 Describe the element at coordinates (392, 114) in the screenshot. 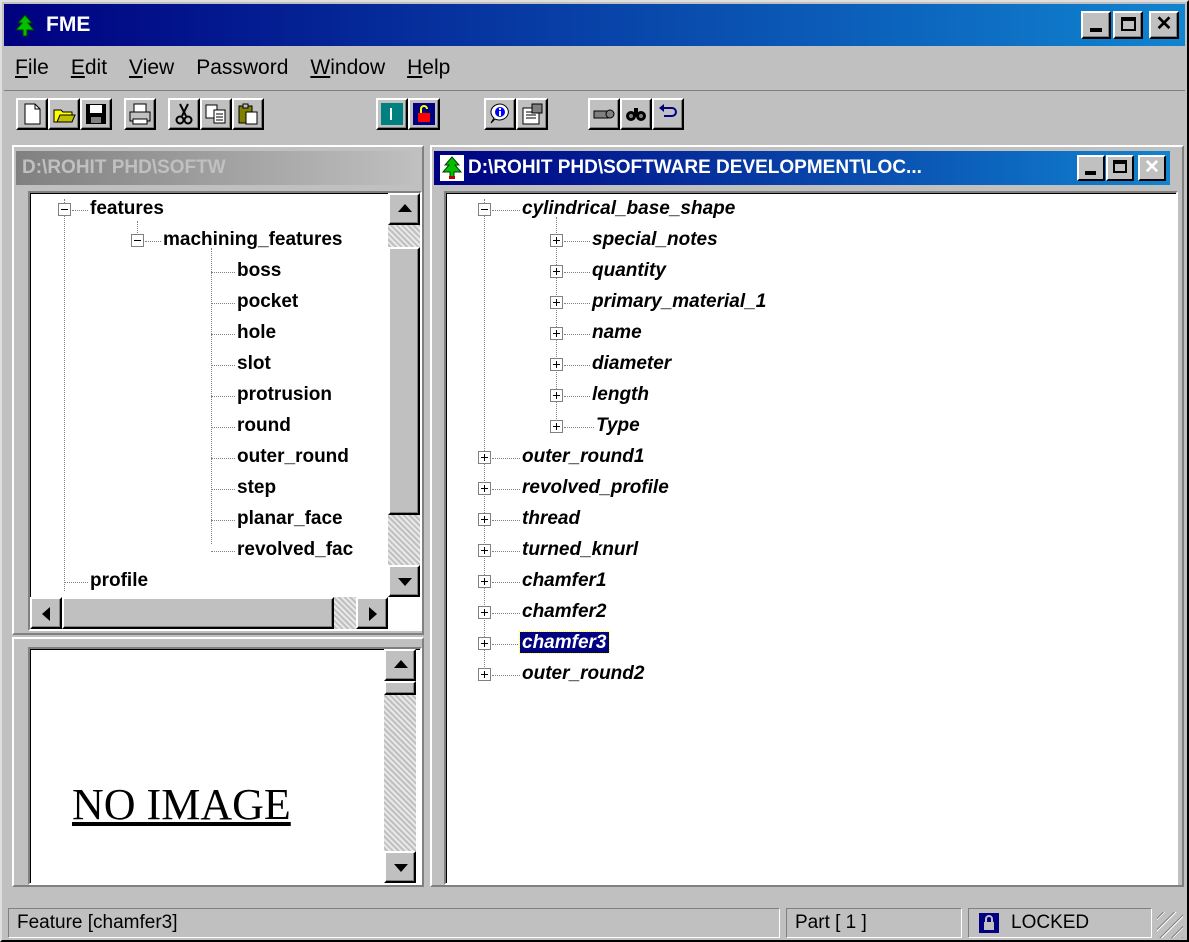

I see `panel-button` at that location.